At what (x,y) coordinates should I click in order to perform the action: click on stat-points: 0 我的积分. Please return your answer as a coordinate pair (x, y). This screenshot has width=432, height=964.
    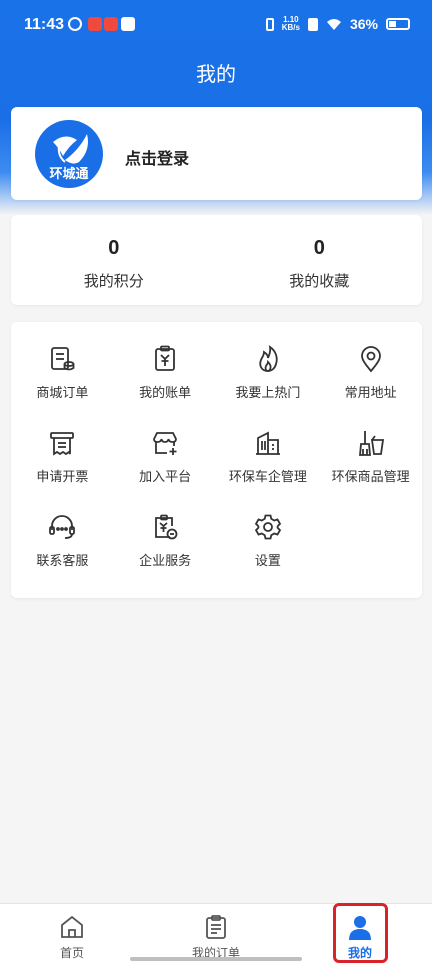
    Looking at the image, I should click on (114, 260).